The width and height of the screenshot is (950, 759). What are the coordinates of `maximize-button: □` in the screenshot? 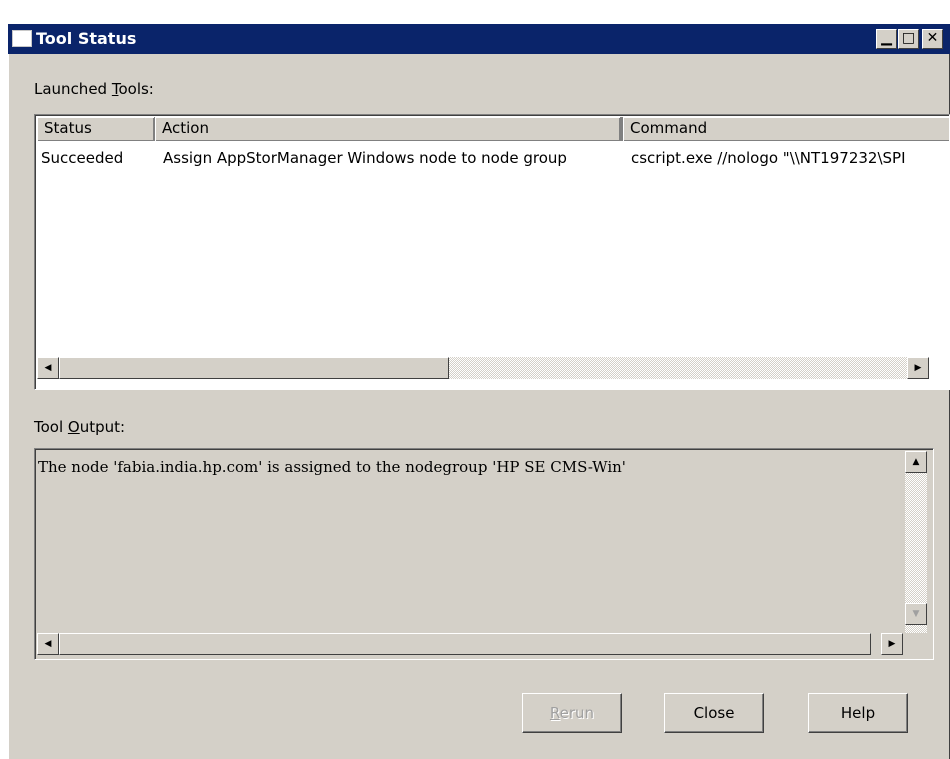 It's located at (908, 39).